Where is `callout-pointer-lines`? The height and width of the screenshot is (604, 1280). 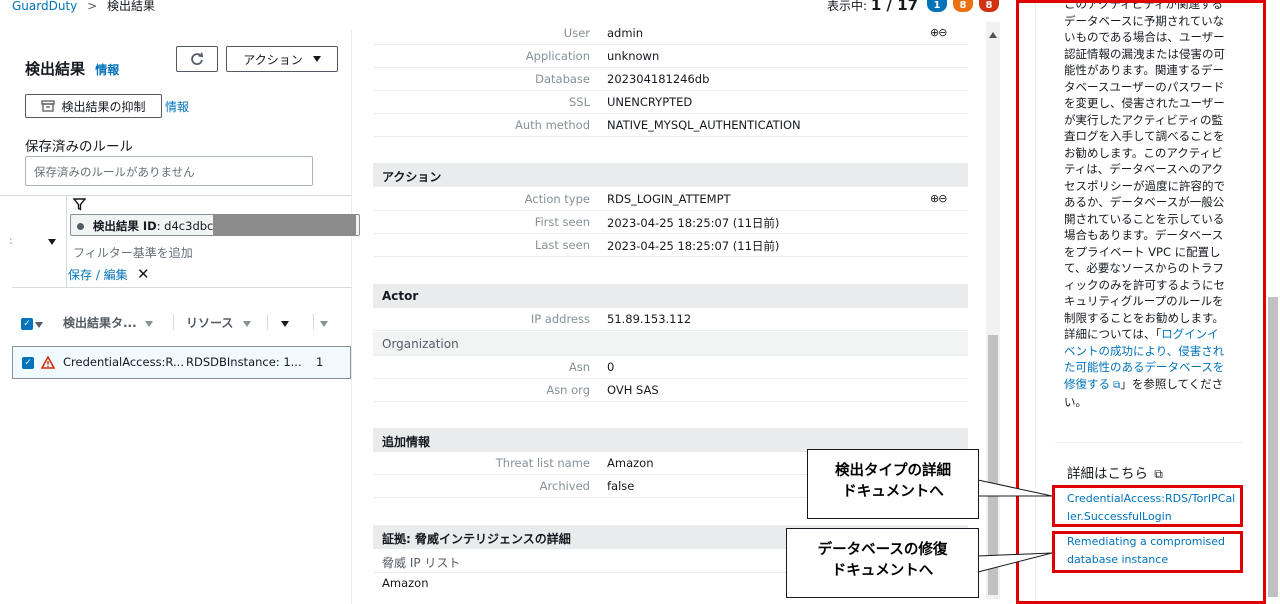 callout-pointer-lines is located at coordinates (1015, 526).